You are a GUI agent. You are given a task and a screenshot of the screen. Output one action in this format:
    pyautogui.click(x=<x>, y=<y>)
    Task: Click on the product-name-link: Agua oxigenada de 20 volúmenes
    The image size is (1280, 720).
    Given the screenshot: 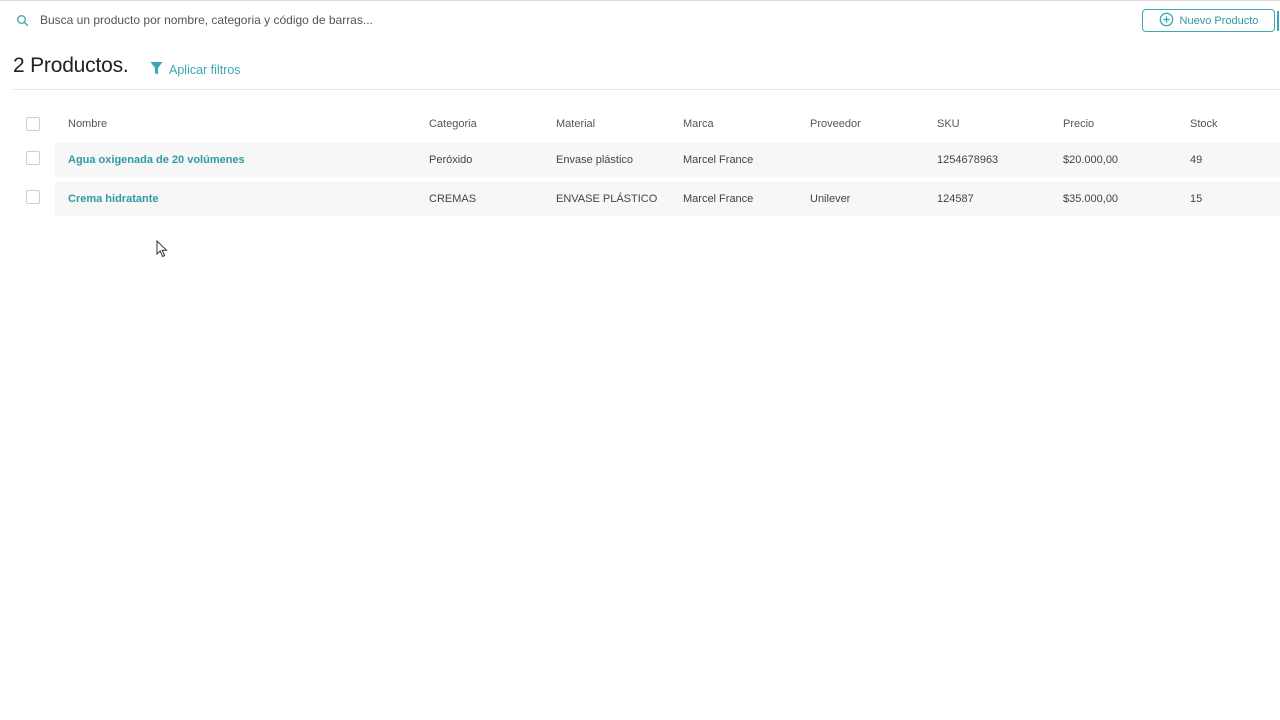 What is the action you would take?
    pyautogui.click(x=156, y=160)
    